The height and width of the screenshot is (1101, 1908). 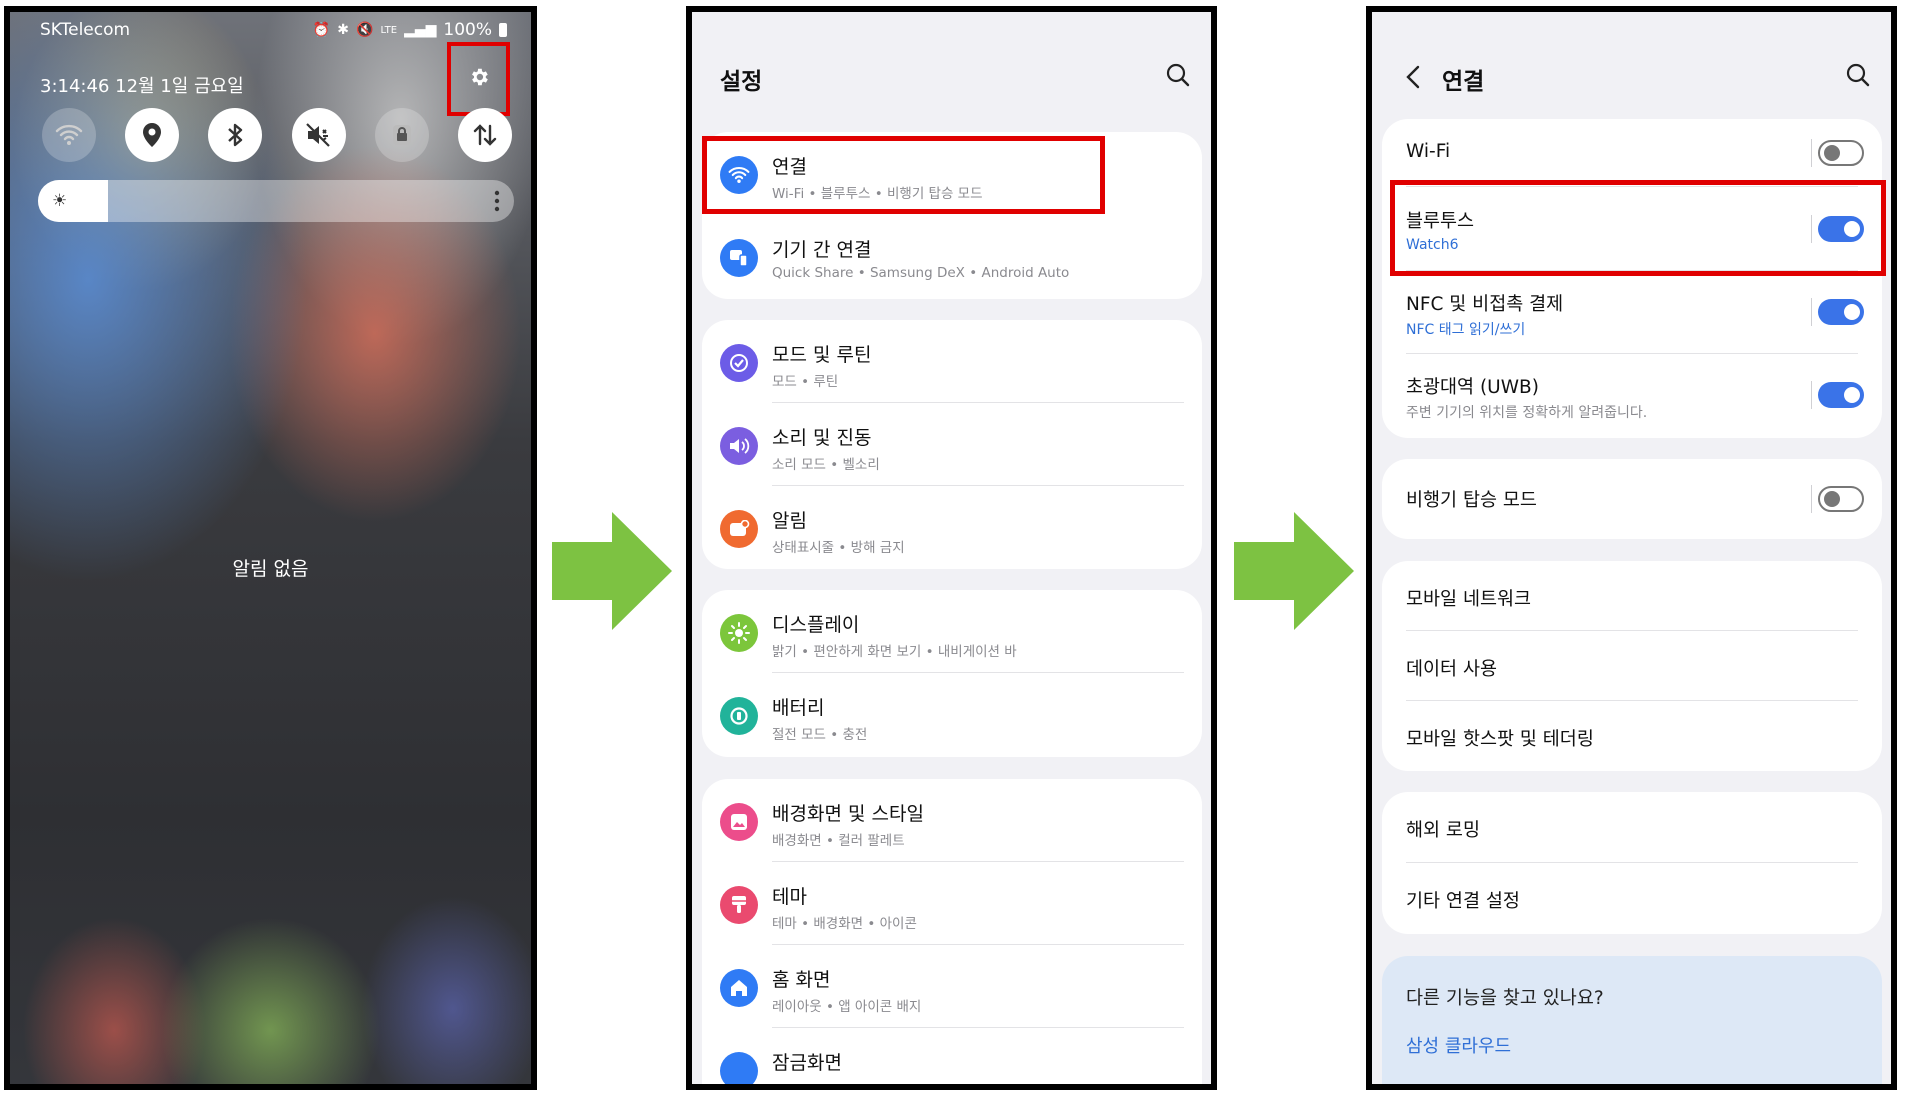 What do you see at coordinates (952, 631) in the screenshot?
I see `settings-item-display: 디스플레이 밝기 • 편안하게 화면 보기 • 내비게이션 바` at bounding box center [952, 631].